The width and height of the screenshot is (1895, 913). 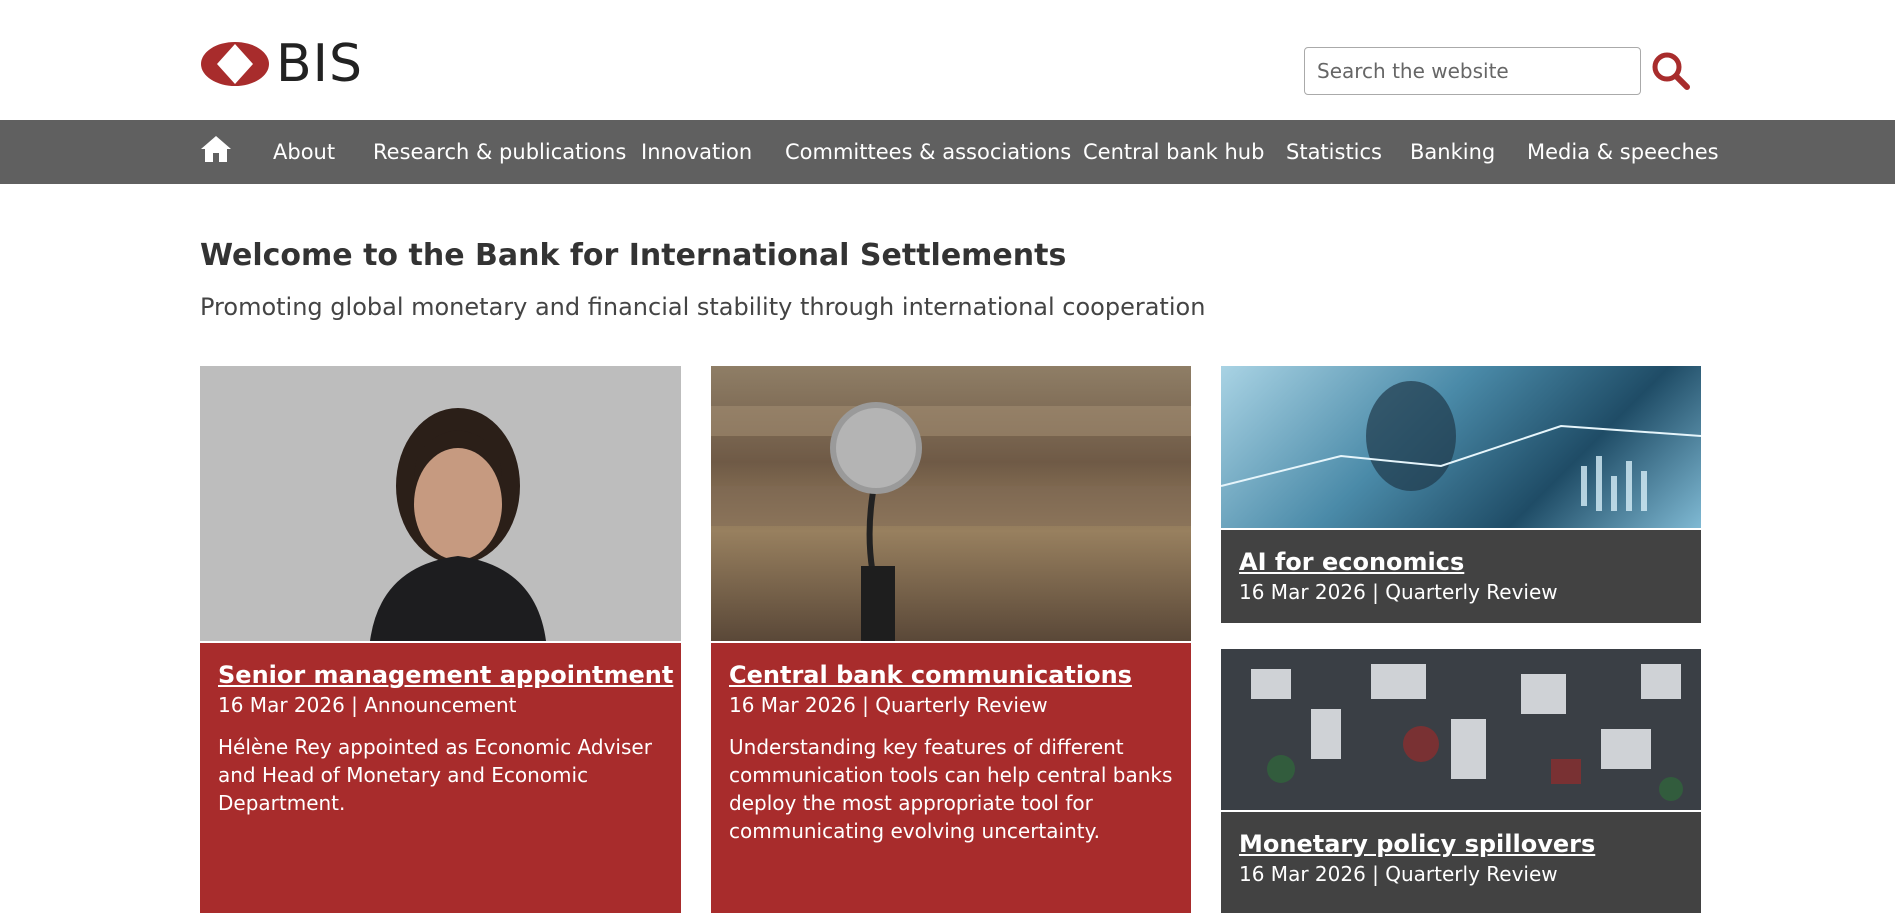 I want to click on site-header: BIS, so click(x=947, y=60).